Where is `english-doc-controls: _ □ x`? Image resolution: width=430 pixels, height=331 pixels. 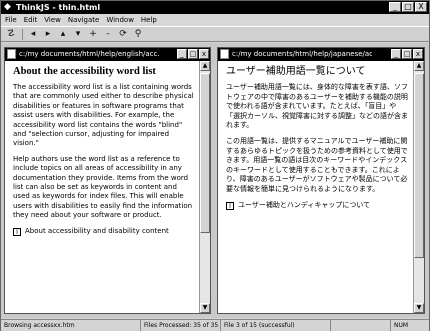 english-doc-controls: _ □ x is located at coordinates (193, 54).